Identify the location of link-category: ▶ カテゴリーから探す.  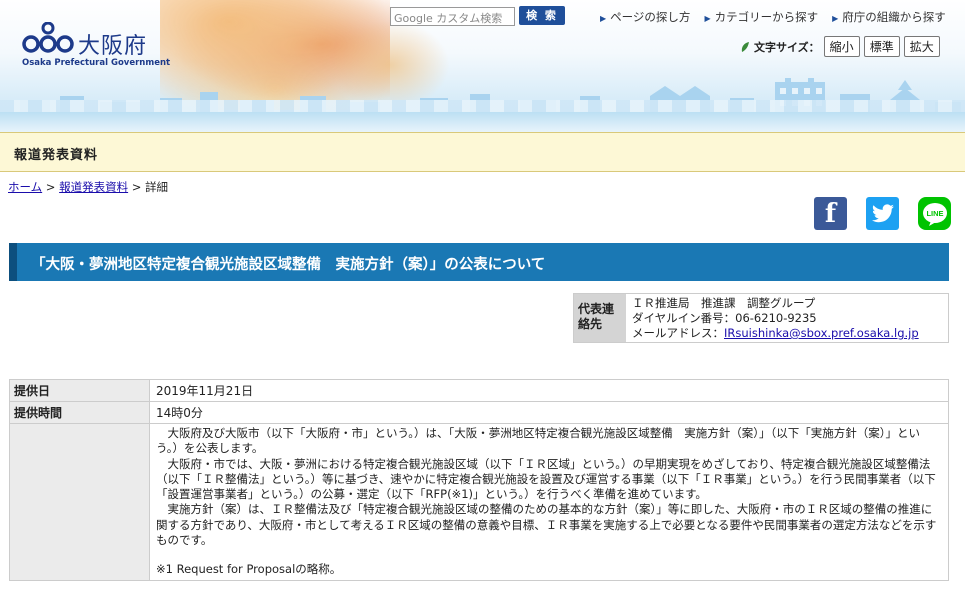
(761, 17).